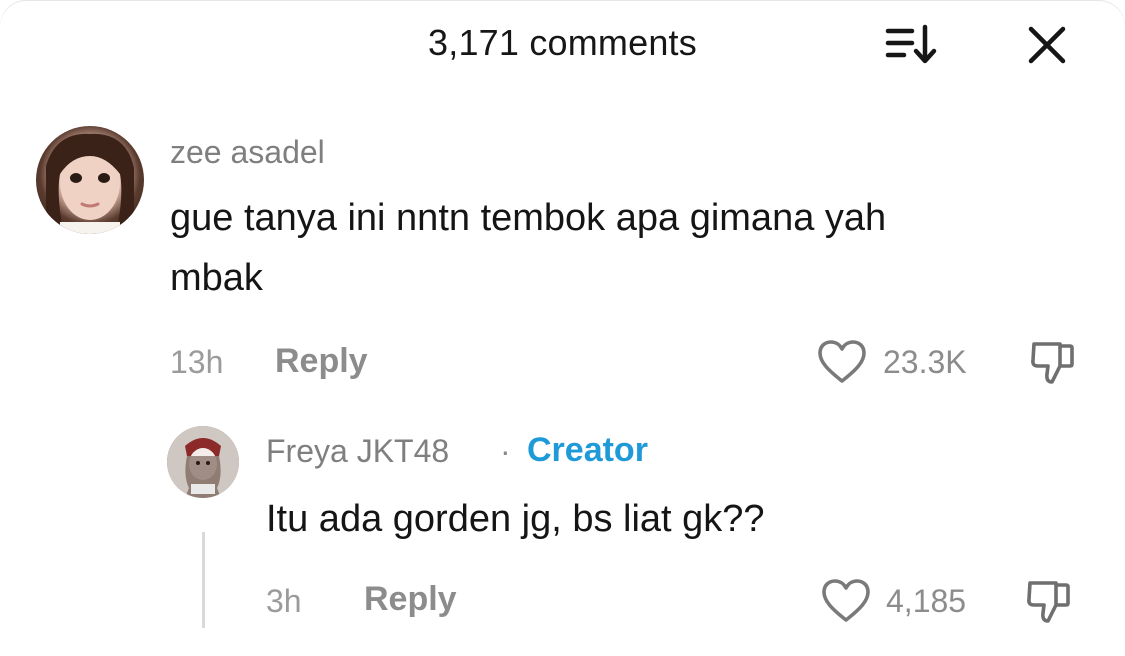 The width and height of the screenshot is (1125, 656). What do you see at coordinates (926, 601) in the screenshot?
I see `like-count: 4,185` at bounding box center [926, 601].